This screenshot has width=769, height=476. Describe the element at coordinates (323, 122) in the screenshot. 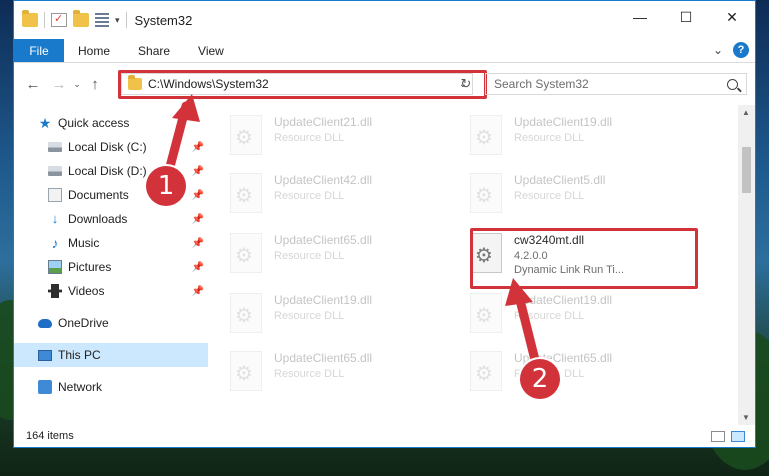

I see `file-name: UpdateClient21.dll` at that location.